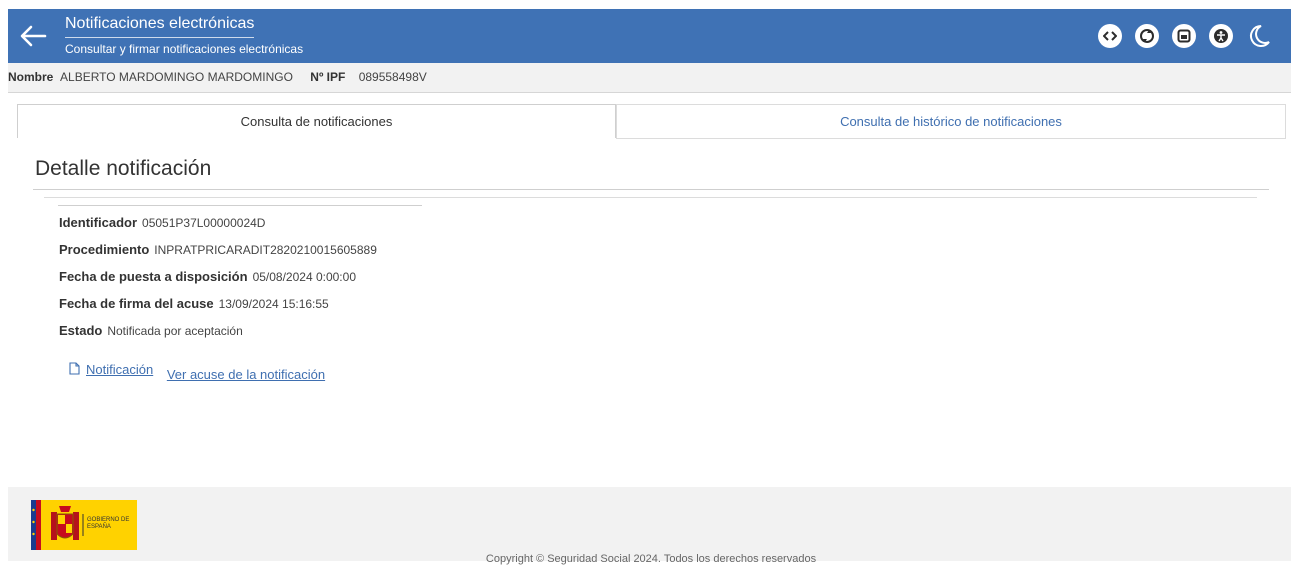 The width and height of the screenshot is (1291, 565). What do you see at coordinates (1259, 36) in the screenshot?
I see `moon-icon` at bounding box center [1259, 36].